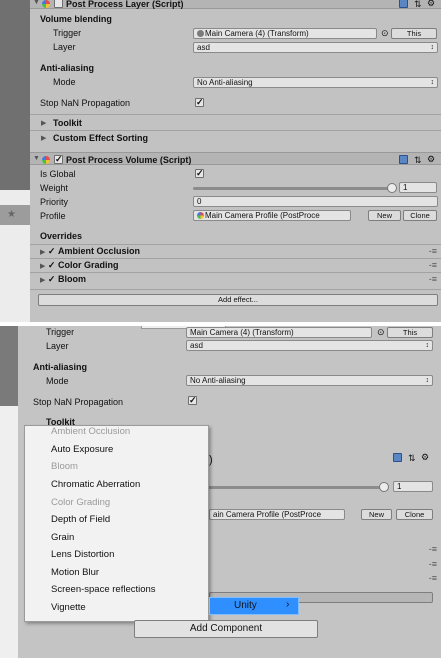 The width and height of the screenshot is (441, 658). Describe the element at coordinates (9, 492) in the screenshot. I see `scene-view-strip` at that location.